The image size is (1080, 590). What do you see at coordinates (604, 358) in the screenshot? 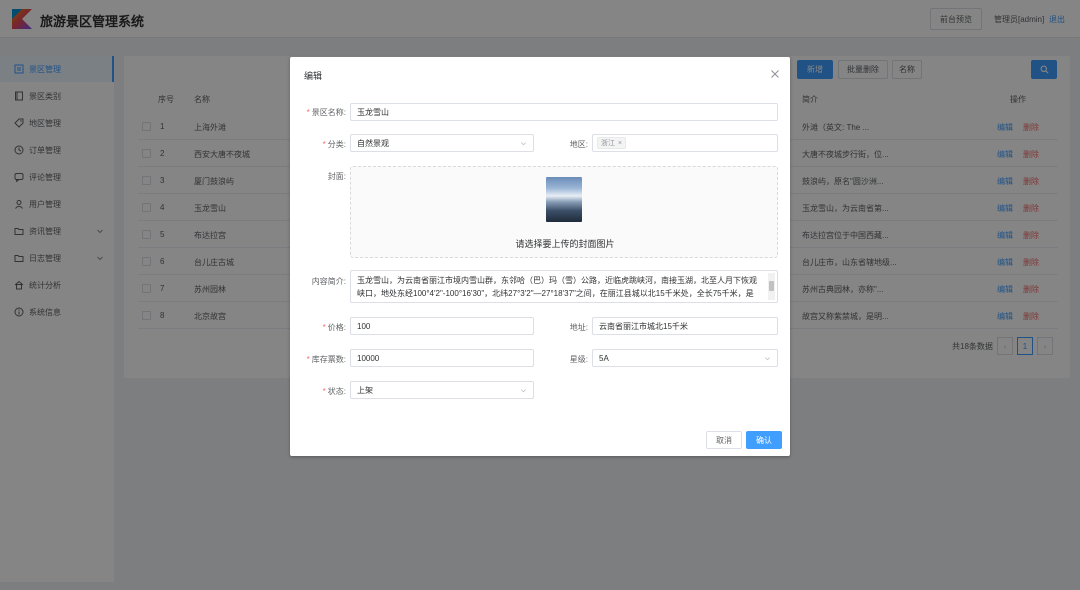
I see `level-value: 5A` at bounding box center [604, 358].